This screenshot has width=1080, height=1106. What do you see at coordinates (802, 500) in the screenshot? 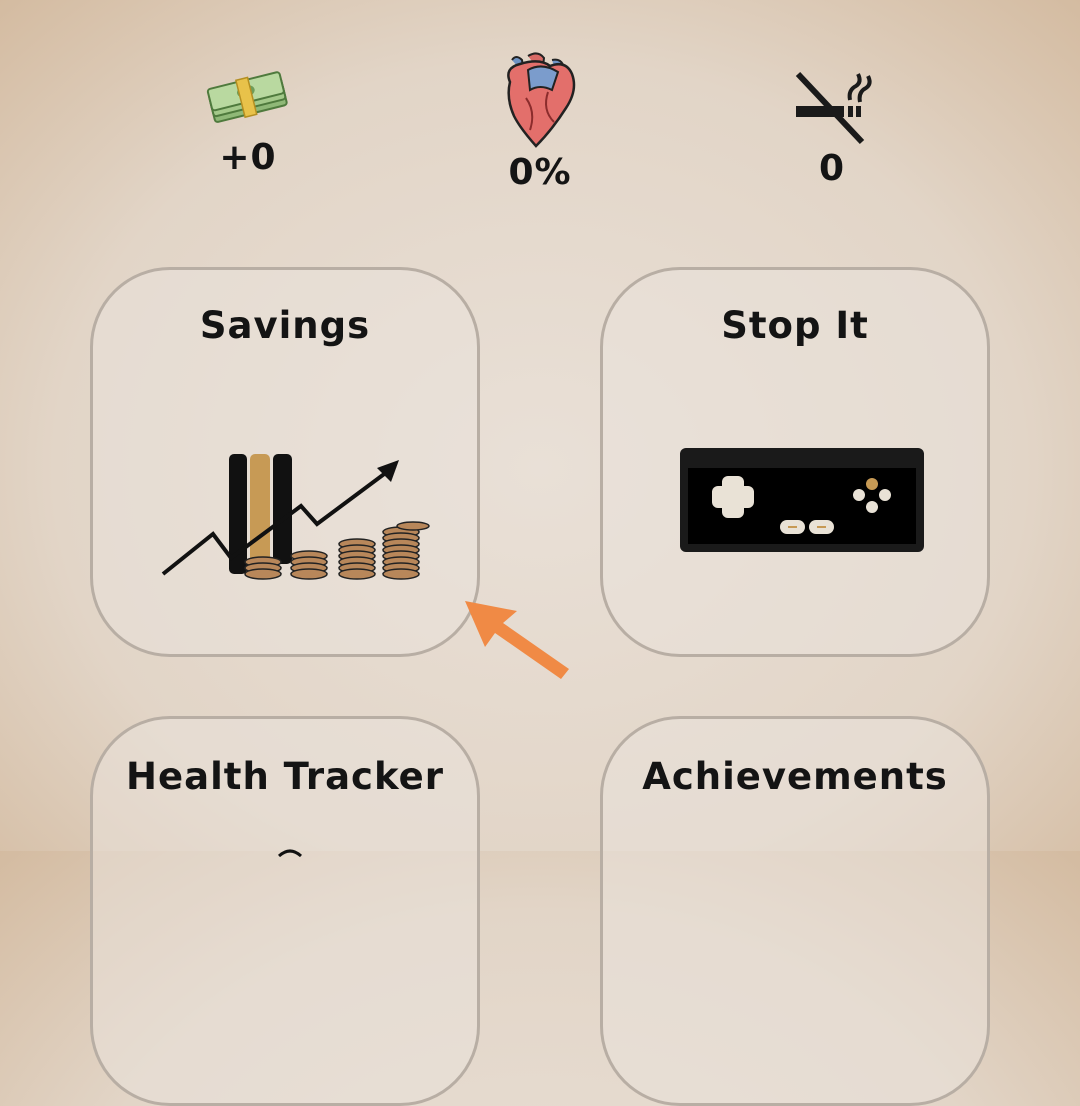
I see `gamepad-icon` at bounding box center [802, 500].